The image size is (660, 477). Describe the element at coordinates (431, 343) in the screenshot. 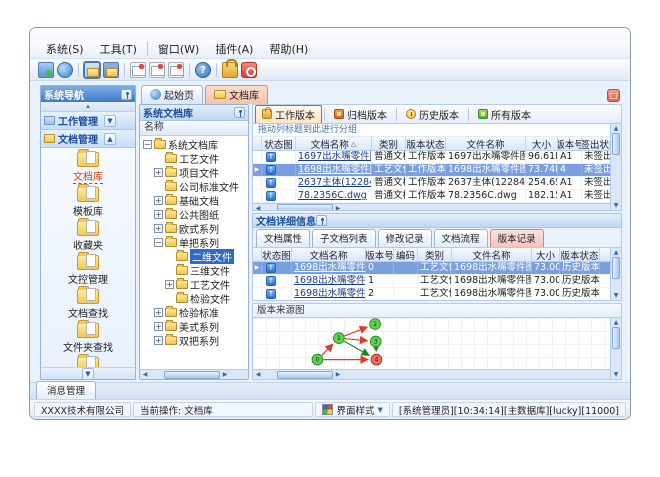

I see `version-graph-area: 0 1 2 3 4` at that location.